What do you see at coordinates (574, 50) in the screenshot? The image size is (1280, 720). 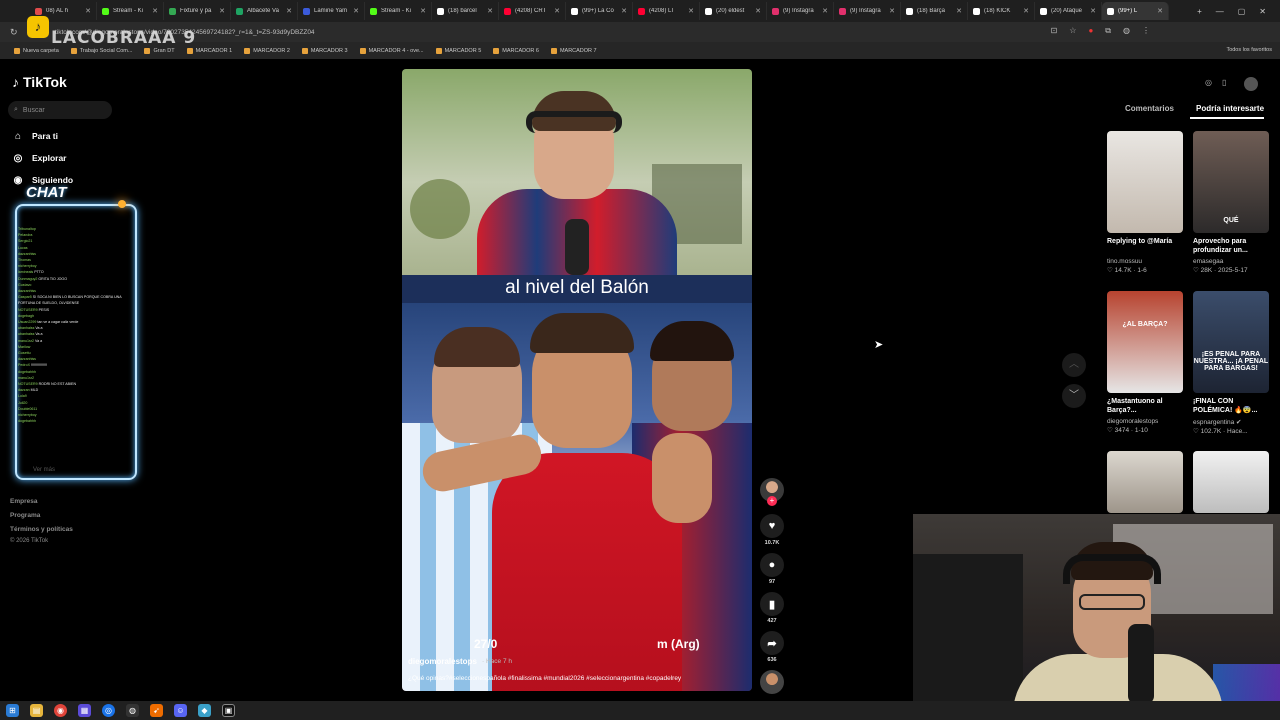 I see `bookmark-item: MARCADOR 7` at bounding box center [574, 50].